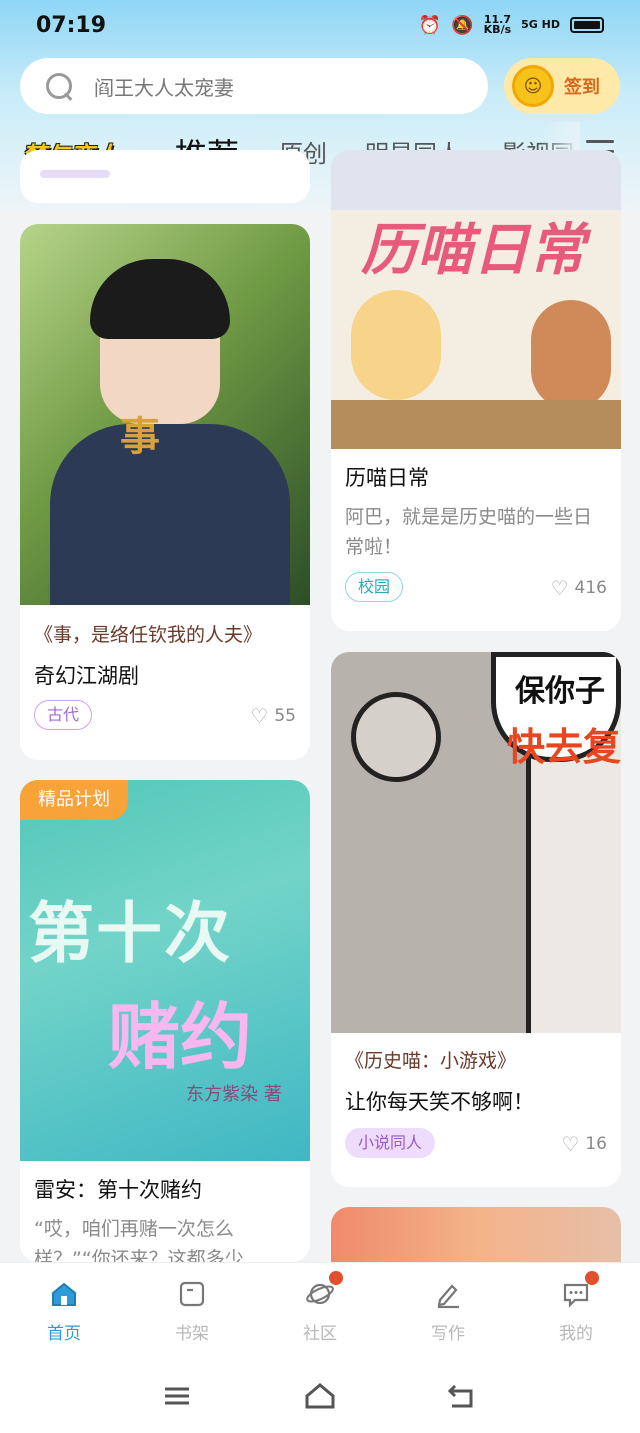 The height and width of the screenshot is (1433, 640). Describe the element at coordinates (148, 635) in the screenshot. I see `card-quote: 《事，是络任钦我的人夫》` at that location.